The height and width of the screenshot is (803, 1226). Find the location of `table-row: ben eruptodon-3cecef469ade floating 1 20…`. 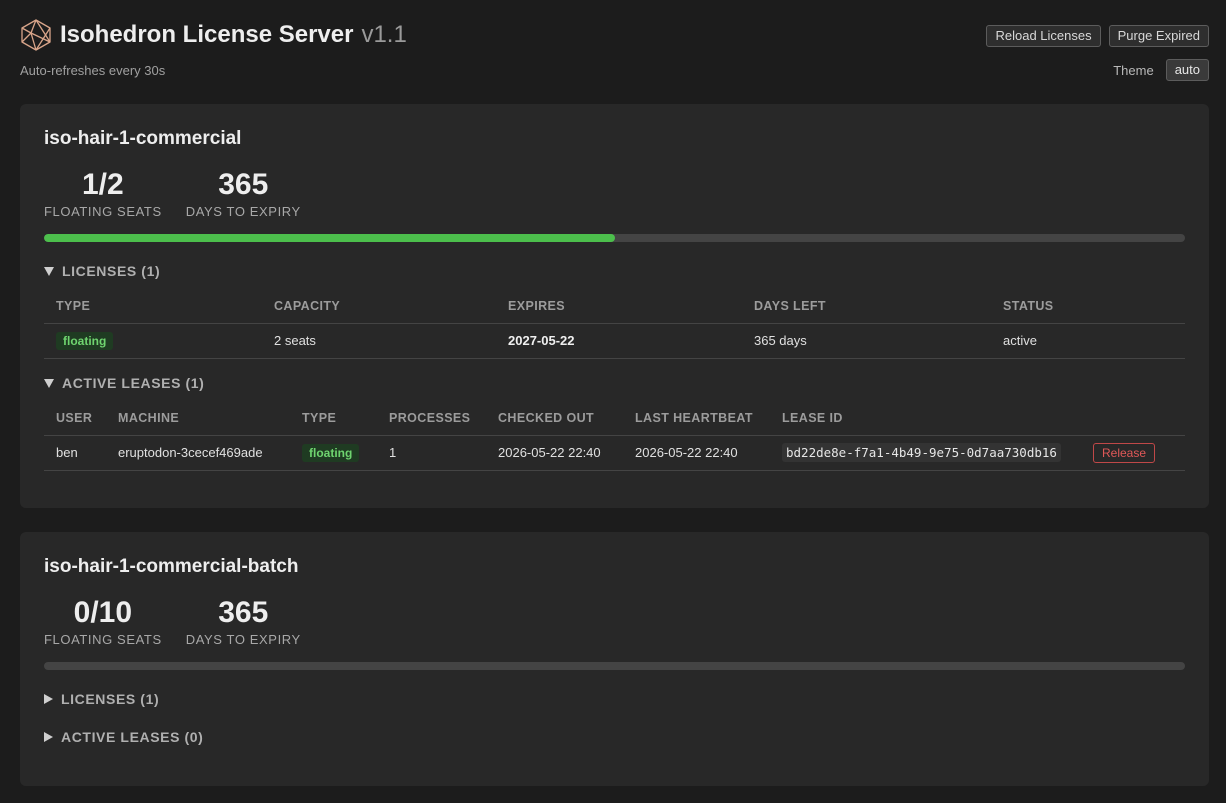

table-row: ben eruptodon-3cecef469ade floating 1 20… is located at coordinates (614, 453).